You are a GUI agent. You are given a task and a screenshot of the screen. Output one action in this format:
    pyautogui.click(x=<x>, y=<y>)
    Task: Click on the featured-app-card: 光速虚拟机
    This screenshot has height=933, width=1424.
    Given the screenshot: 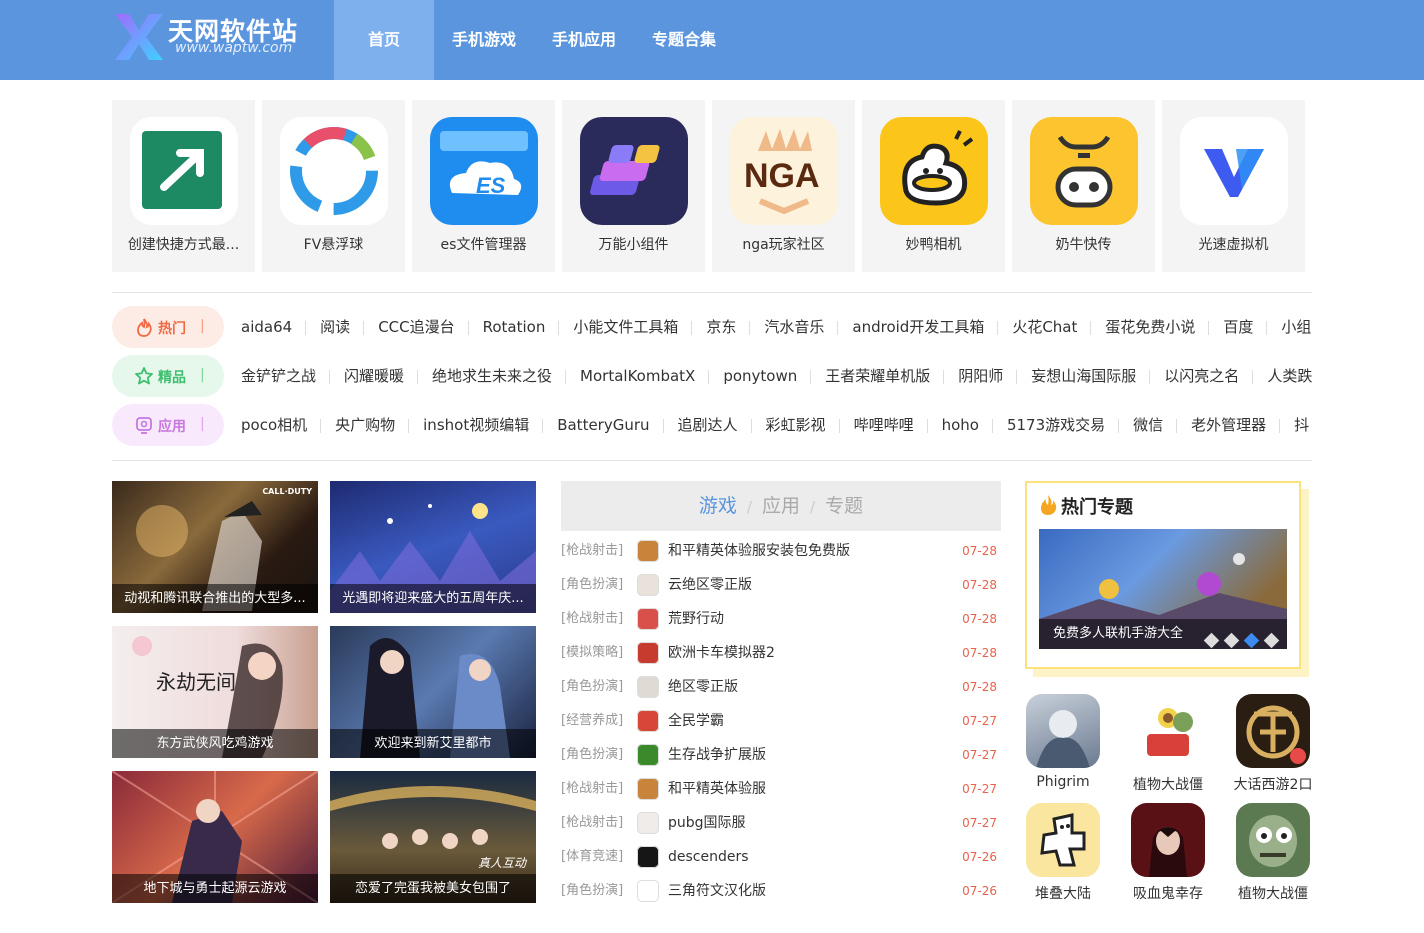 What is the action you would take?
    pyautogui.click(x=1233, y=186)
    